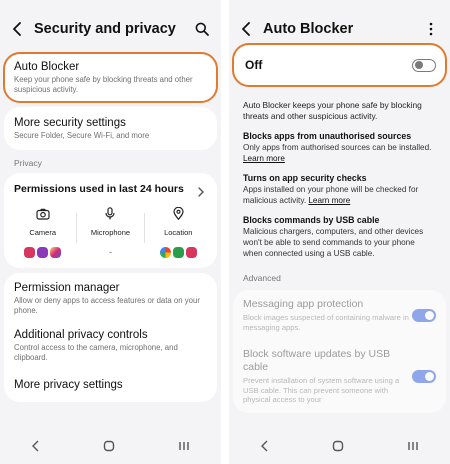  I want to click on location-apps, so click(178, 252).